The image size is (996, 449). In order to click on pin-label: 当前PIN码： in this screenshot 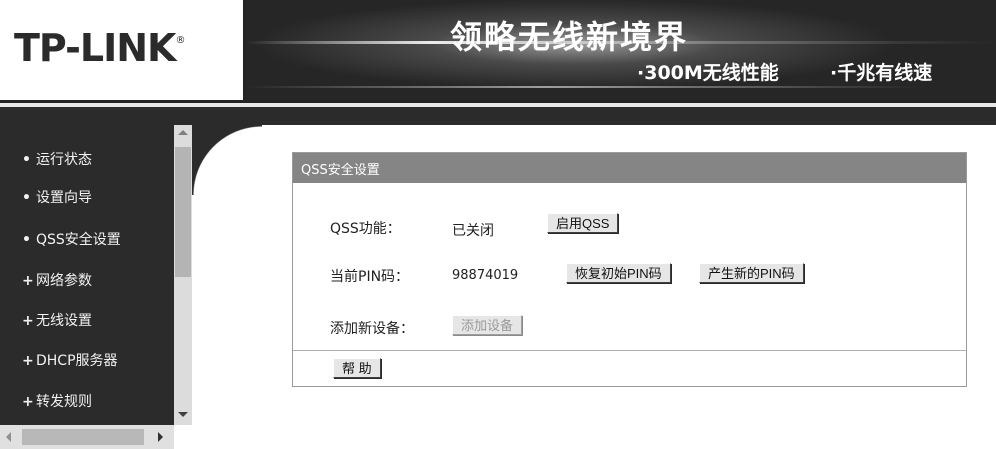, I will do `click(370, 277)`.